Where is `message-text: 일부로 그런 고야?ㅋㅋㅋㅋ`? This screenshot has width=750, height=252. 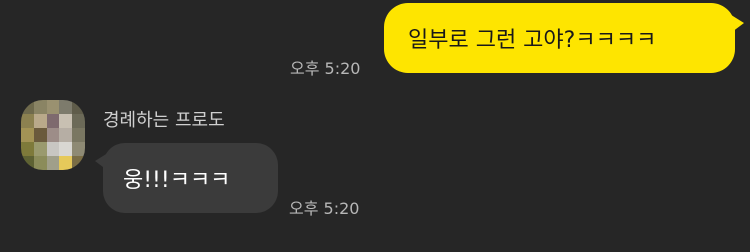
message-text: 일부로 그런 고야?ㅋㅋㅋㅋ is located at coordinates (532, 40).